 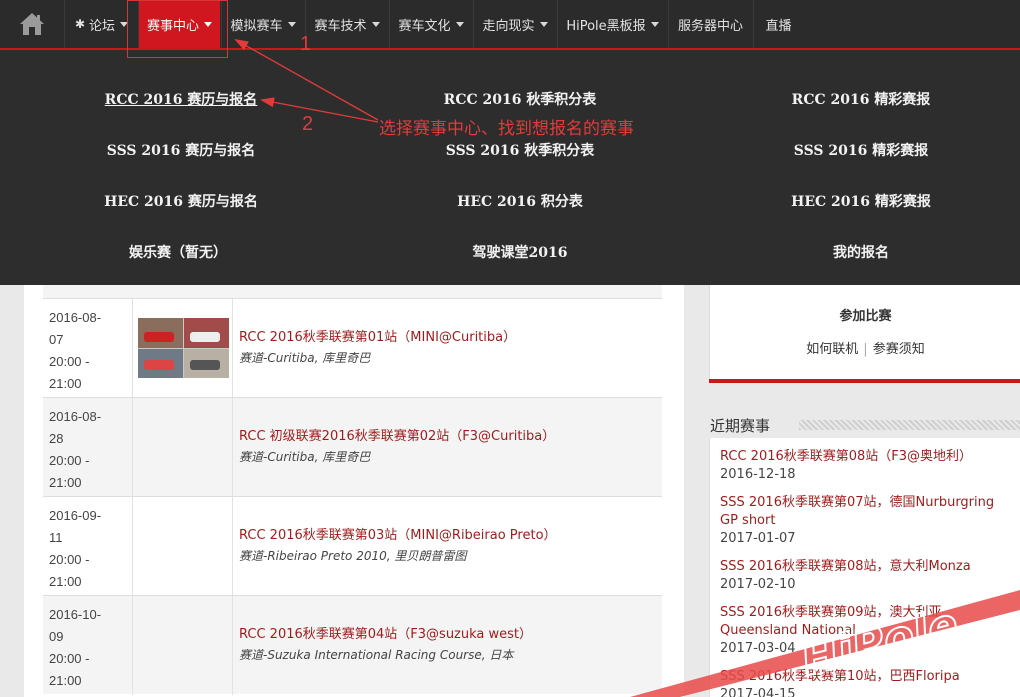 I want to click on event-datetime: 2016-09- 11 20:00 - 21:00, so click(x=88, y=546).